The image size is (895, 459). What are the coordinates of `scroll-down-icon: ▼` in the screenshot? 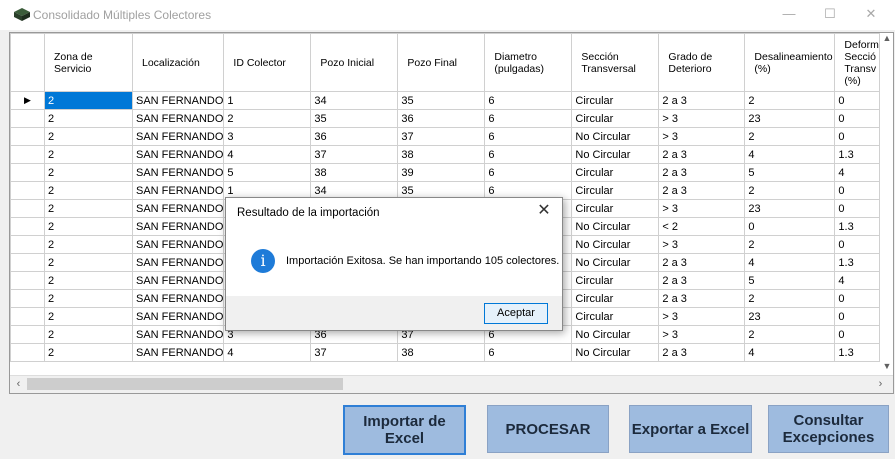 It's located at (887, 368).